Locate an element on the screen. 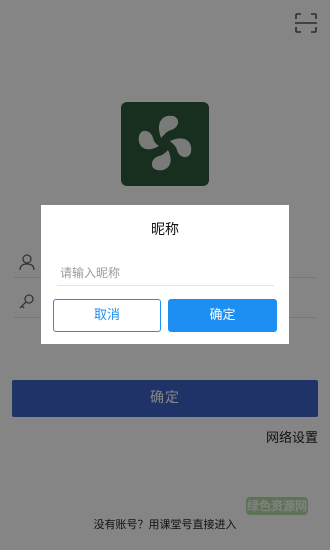  ok-button: 确定 is located at coordinates (222, 315).